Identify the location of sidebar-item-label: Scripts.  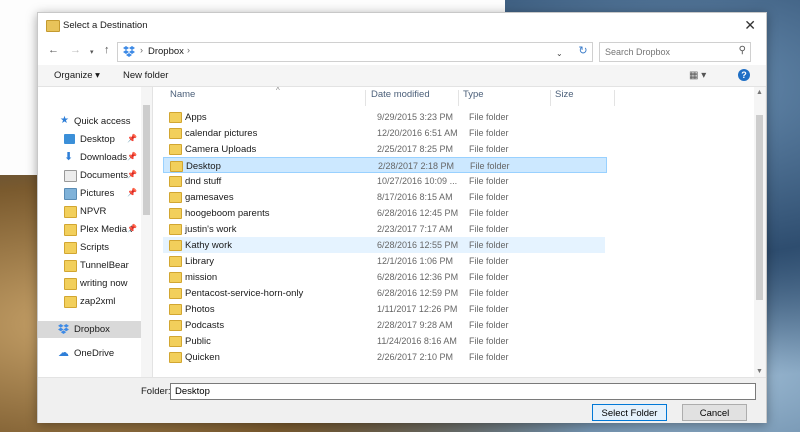
(95, 247).